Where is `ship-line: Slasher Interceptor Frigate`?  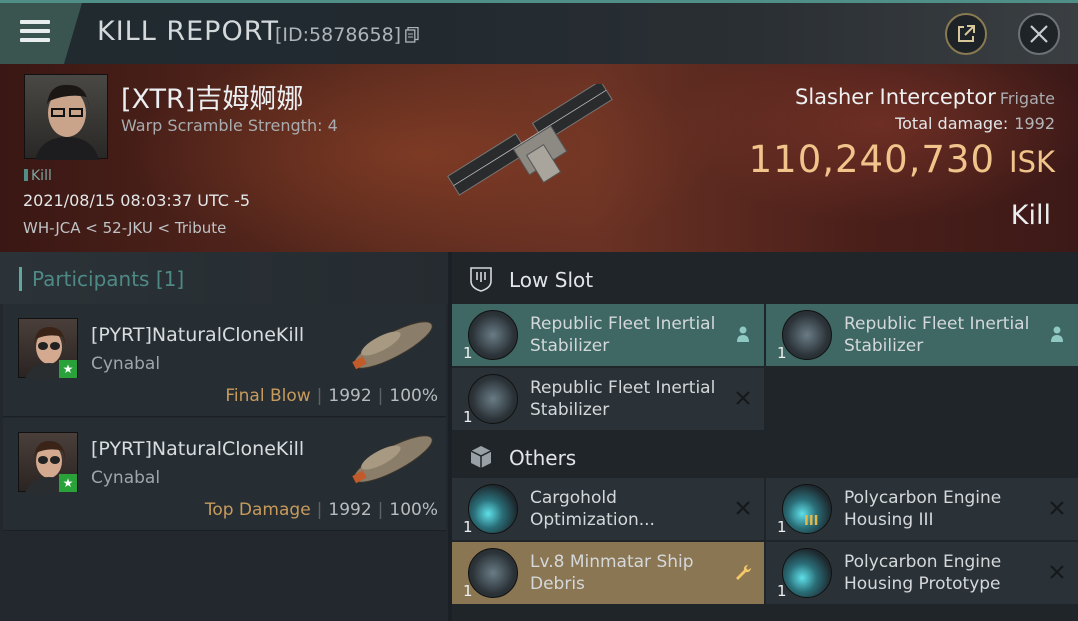
ship-line: Slasher Interceptor Frigate is located at coordinates (925, 97).